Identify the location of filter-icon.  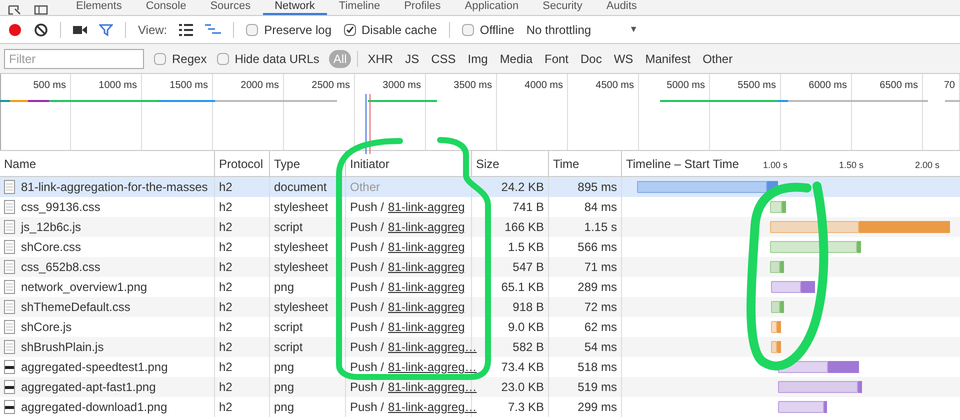
(106, 29).